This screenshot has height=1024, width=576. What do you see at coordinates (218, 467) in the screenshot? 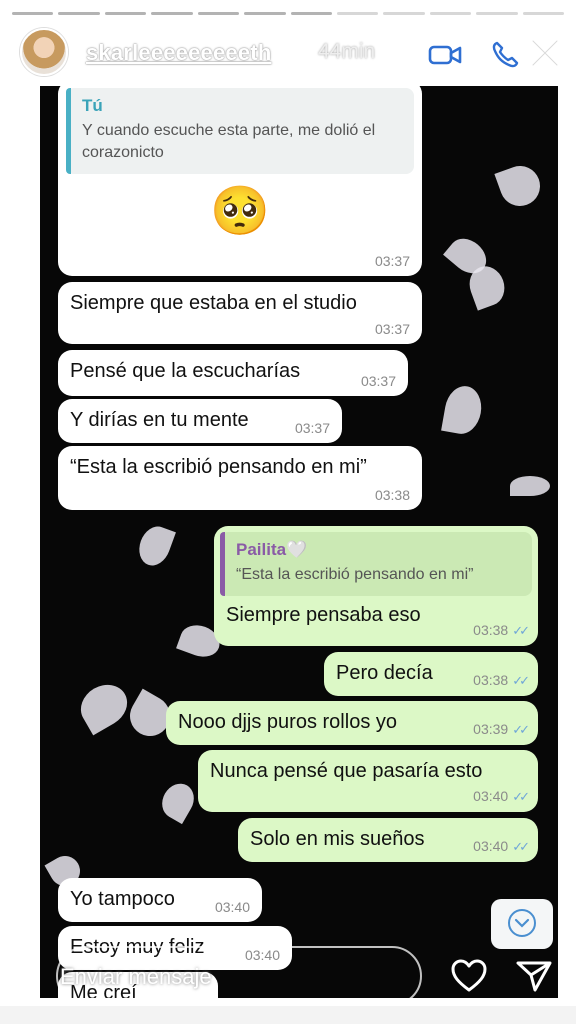
I see `message-text: “Esta la escribió pensando en mi”` at bounding box center [218, 467].